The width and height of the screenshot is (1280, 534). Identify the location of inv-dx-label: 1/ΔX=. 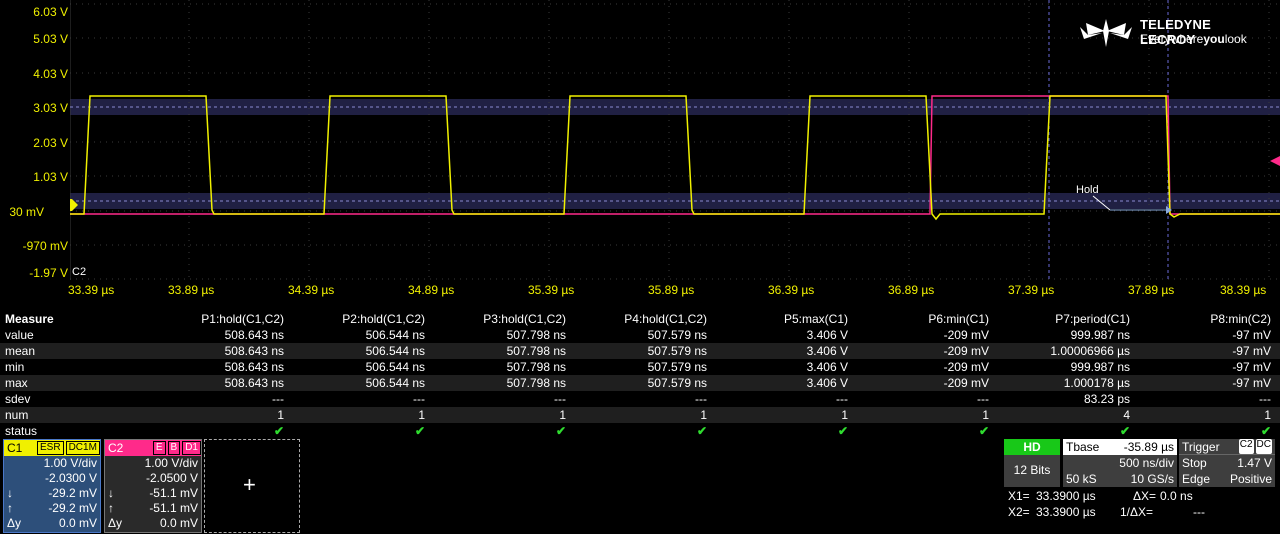
(1137, 512).